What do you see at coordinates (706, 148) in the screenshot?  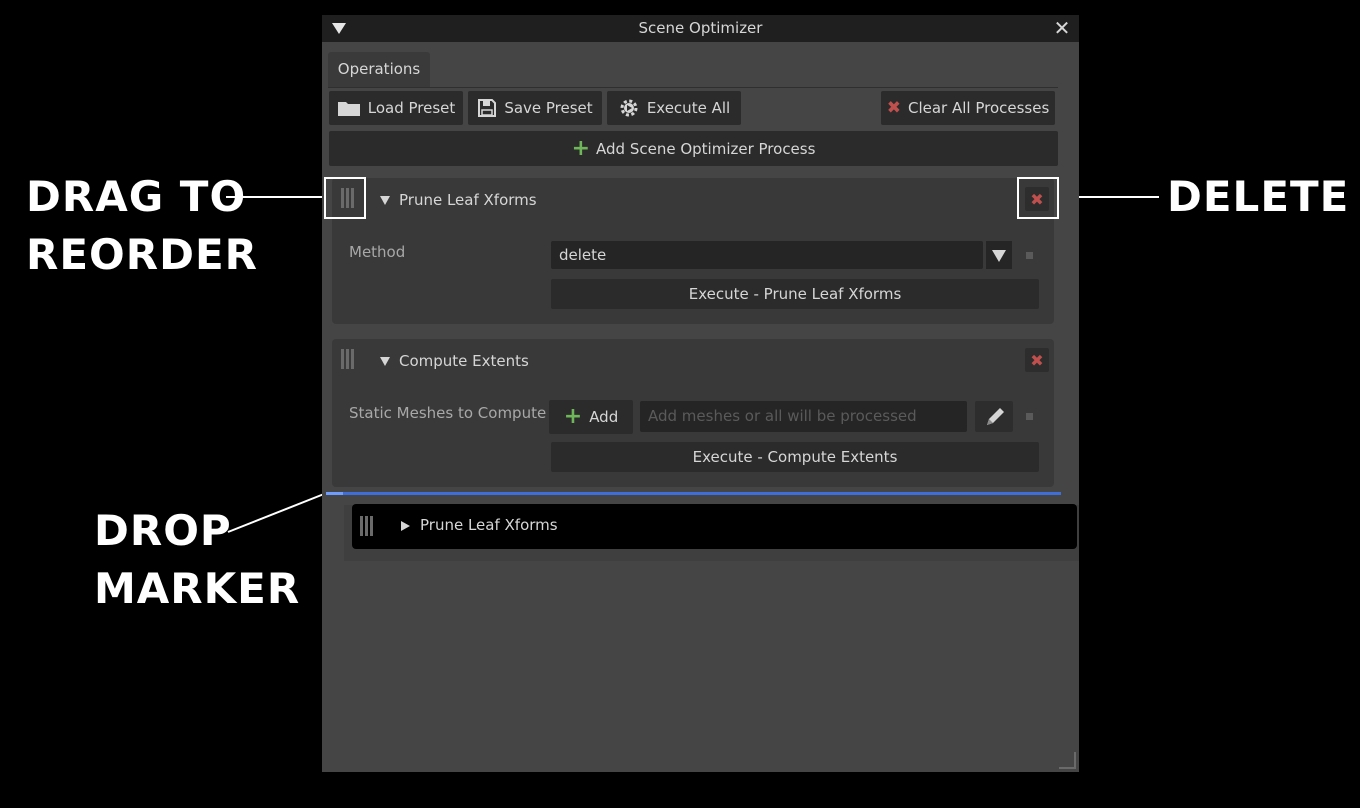 I see `add-process-label: Add Scene Optimizer Process` at bounding box center [706, 148].